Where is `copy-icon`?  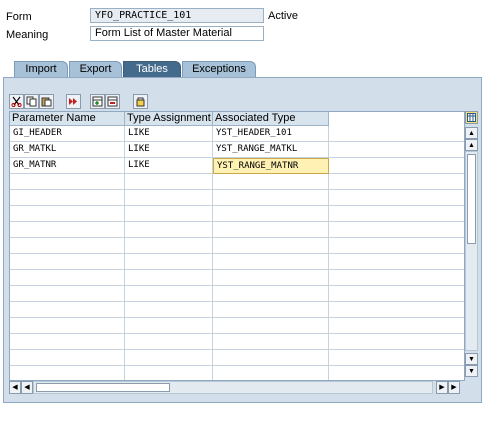
copy-icon is located at coordinates (31, 101).